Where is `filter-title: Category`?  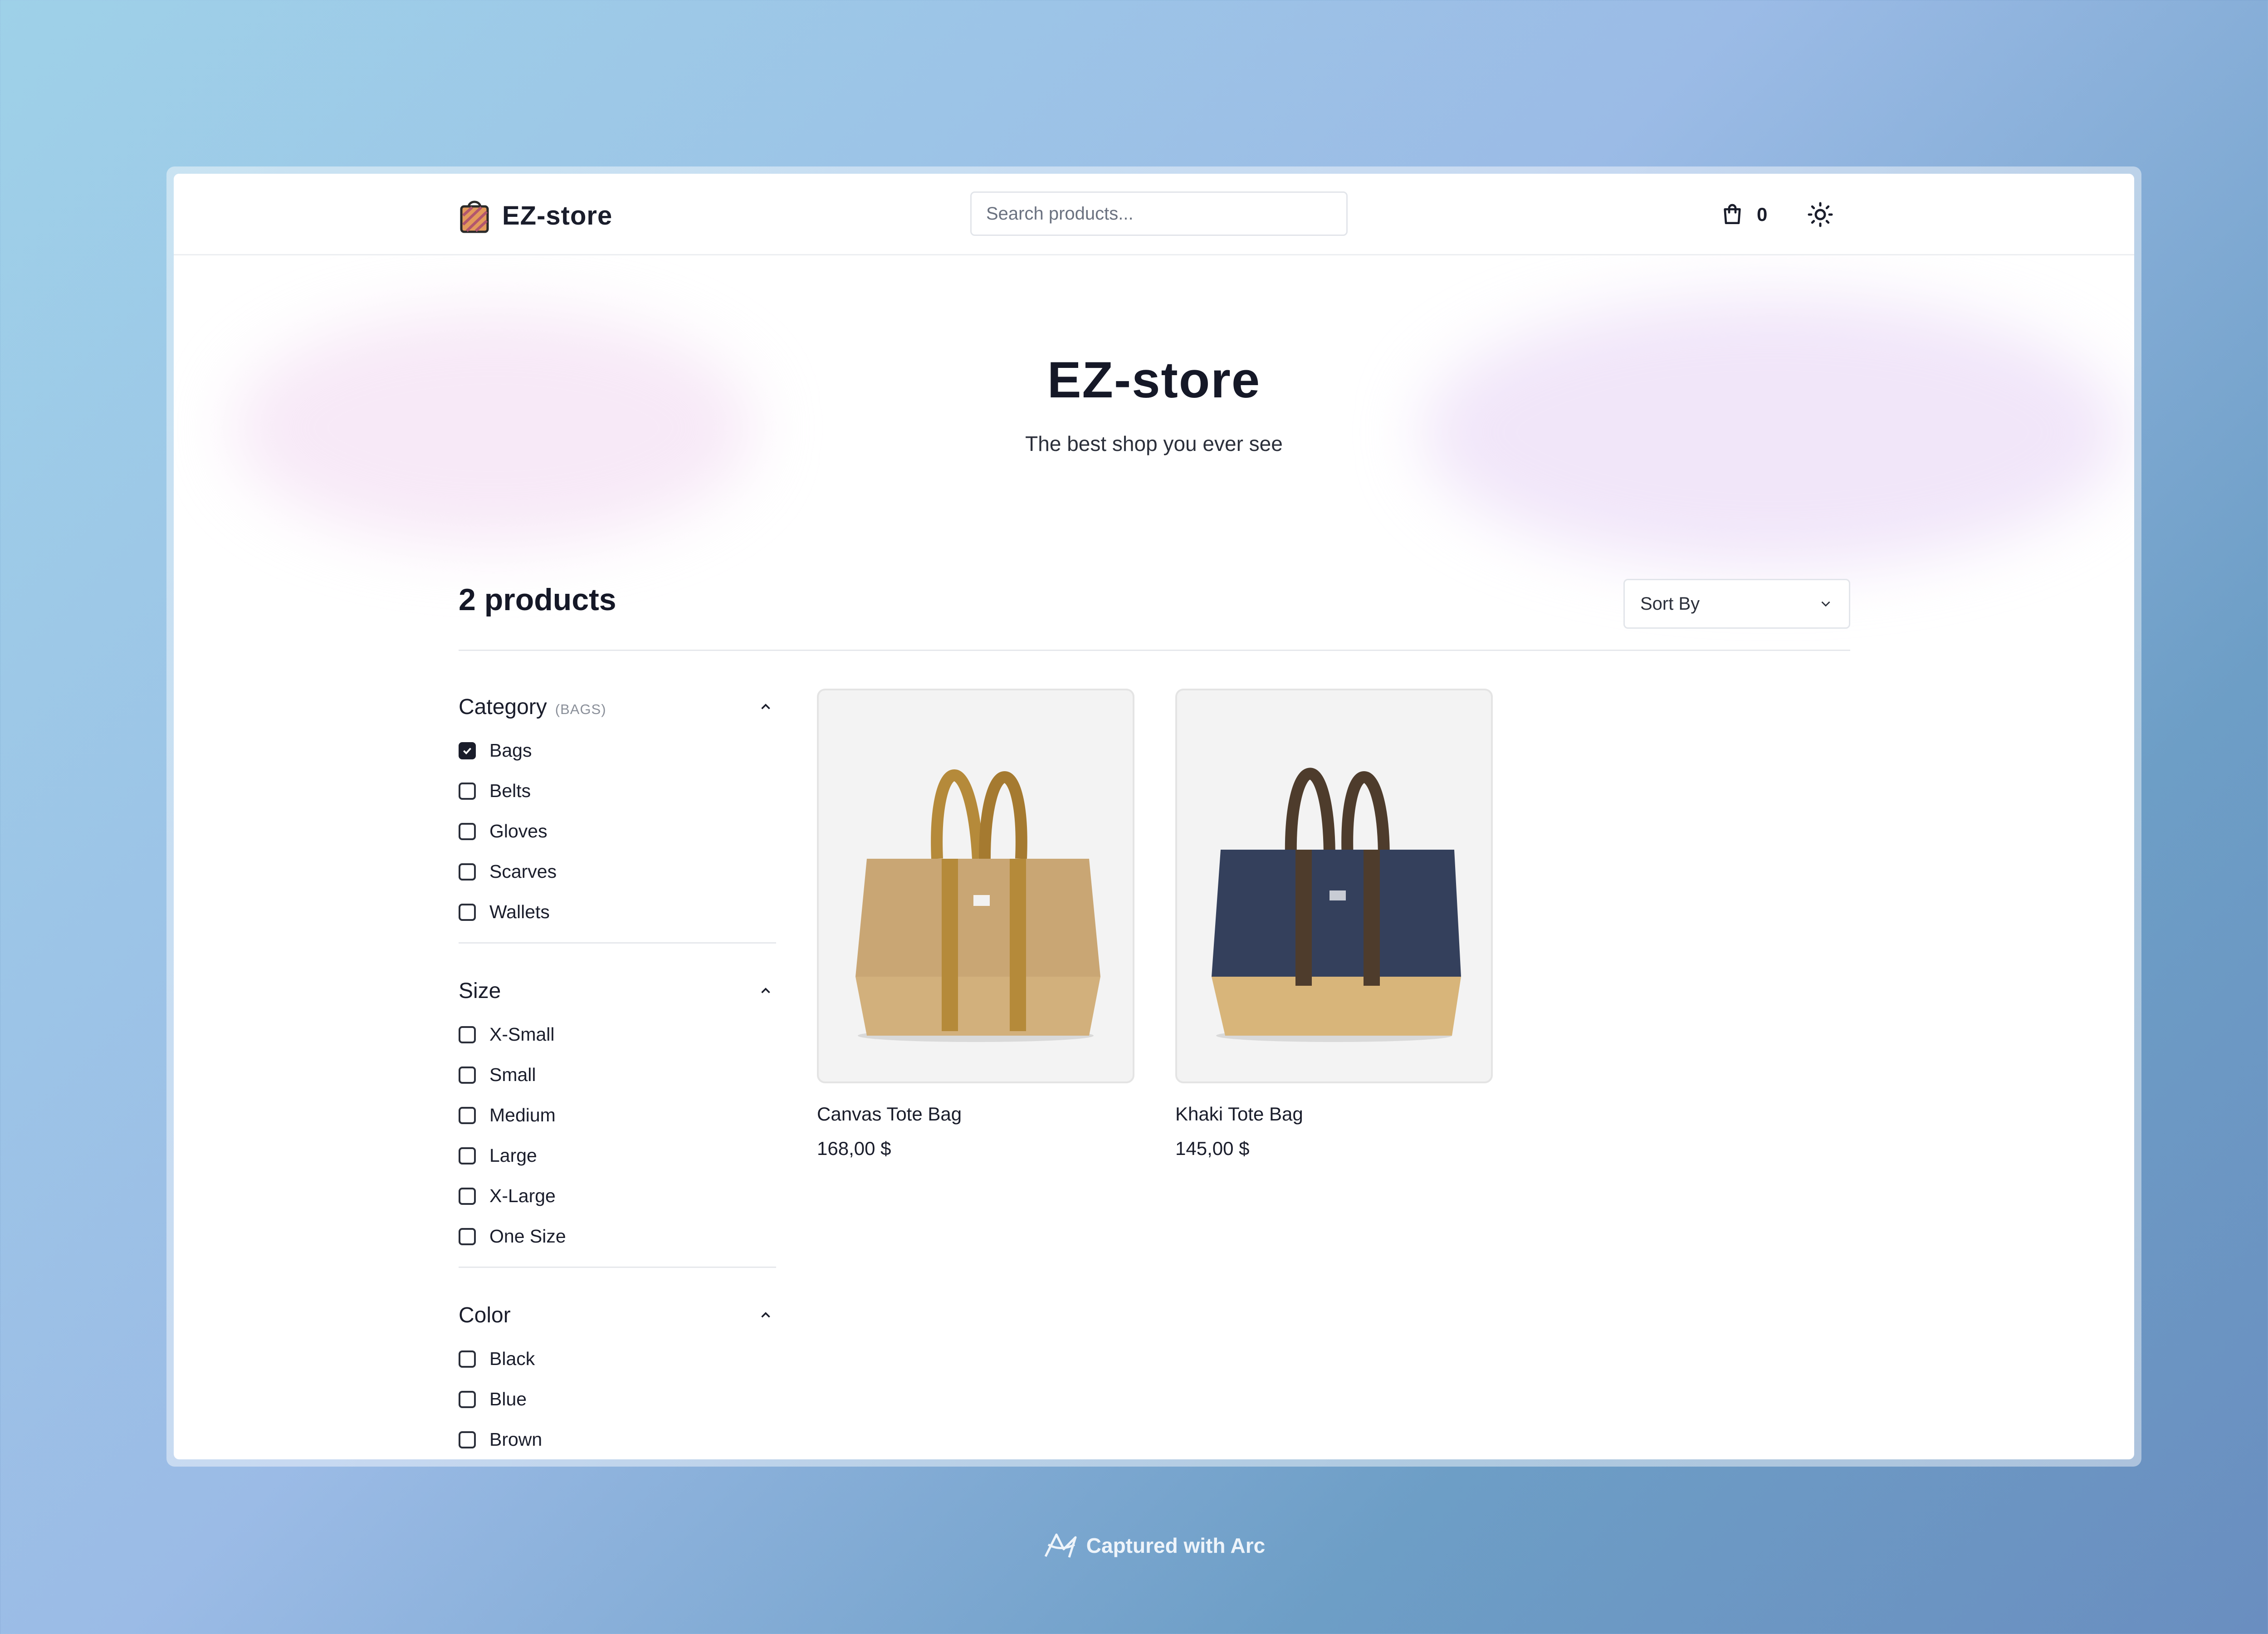
filter-title: Category is located at coordinates (503, 707).